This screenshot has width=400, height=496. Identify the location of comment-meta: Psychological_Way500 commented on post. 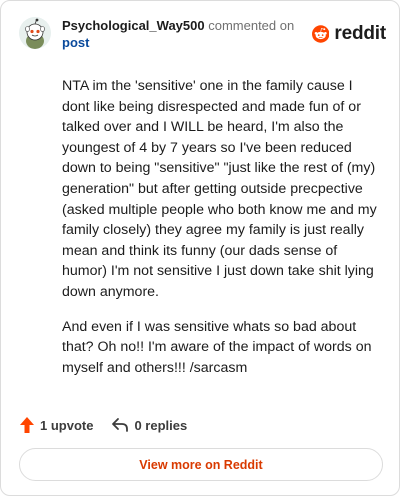
(187, 34).